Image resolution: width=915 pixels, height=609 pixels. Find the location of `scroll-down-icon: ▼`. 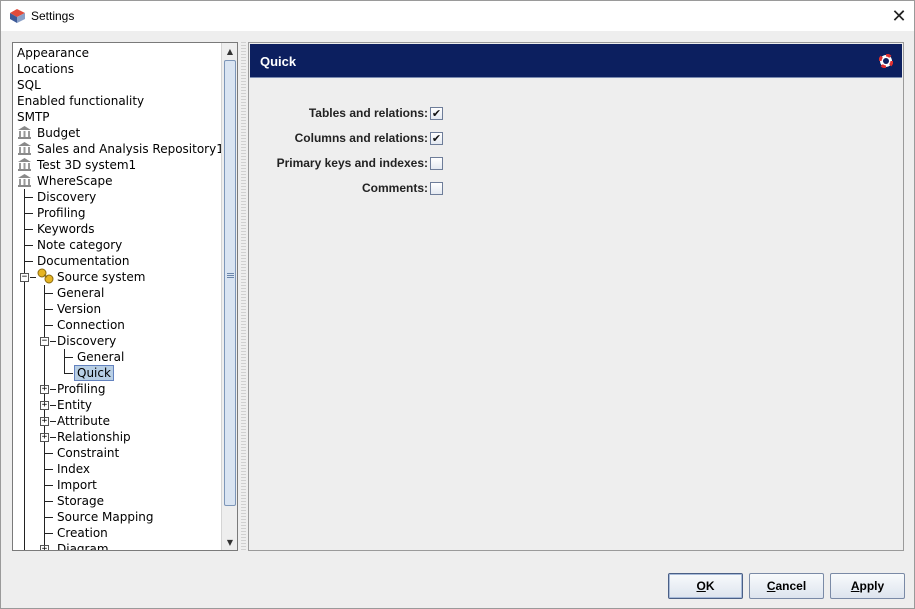

scroll-down-icon: ▼ is located at coordinates (229, 542).